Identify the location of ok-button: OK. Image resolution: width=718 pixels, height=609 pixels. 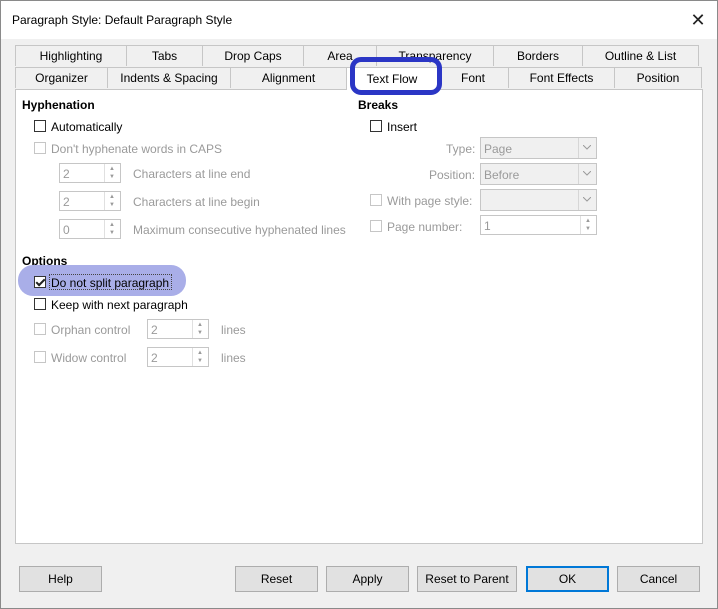
(567, 579).